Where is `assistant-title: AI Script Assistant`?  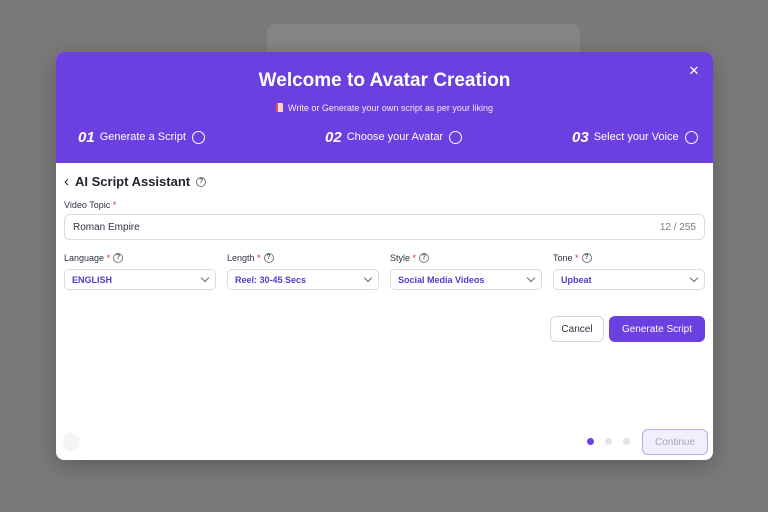
assistant-title: AI Script Assistant is located at coordinates (133, 181).